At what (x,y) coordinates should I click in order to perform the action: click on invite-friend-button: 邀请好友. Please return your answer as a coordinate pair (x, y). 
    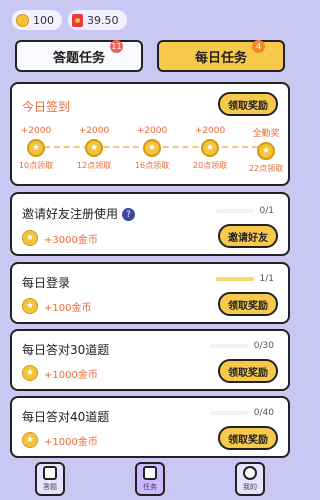
    Looking at the image, I should click on (248, 236).